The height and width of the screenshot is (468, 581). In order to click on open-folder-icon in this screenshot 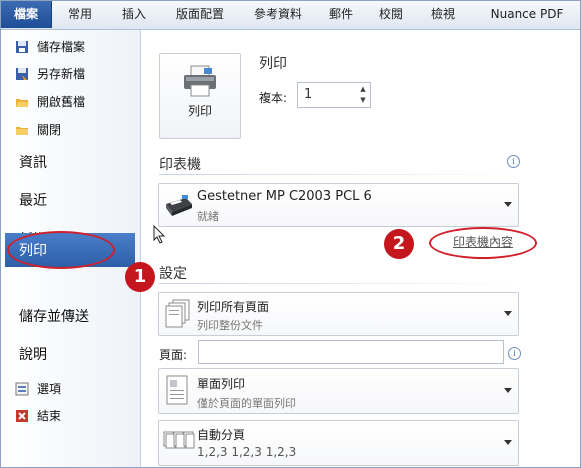, I will do `click(22, 102)`.